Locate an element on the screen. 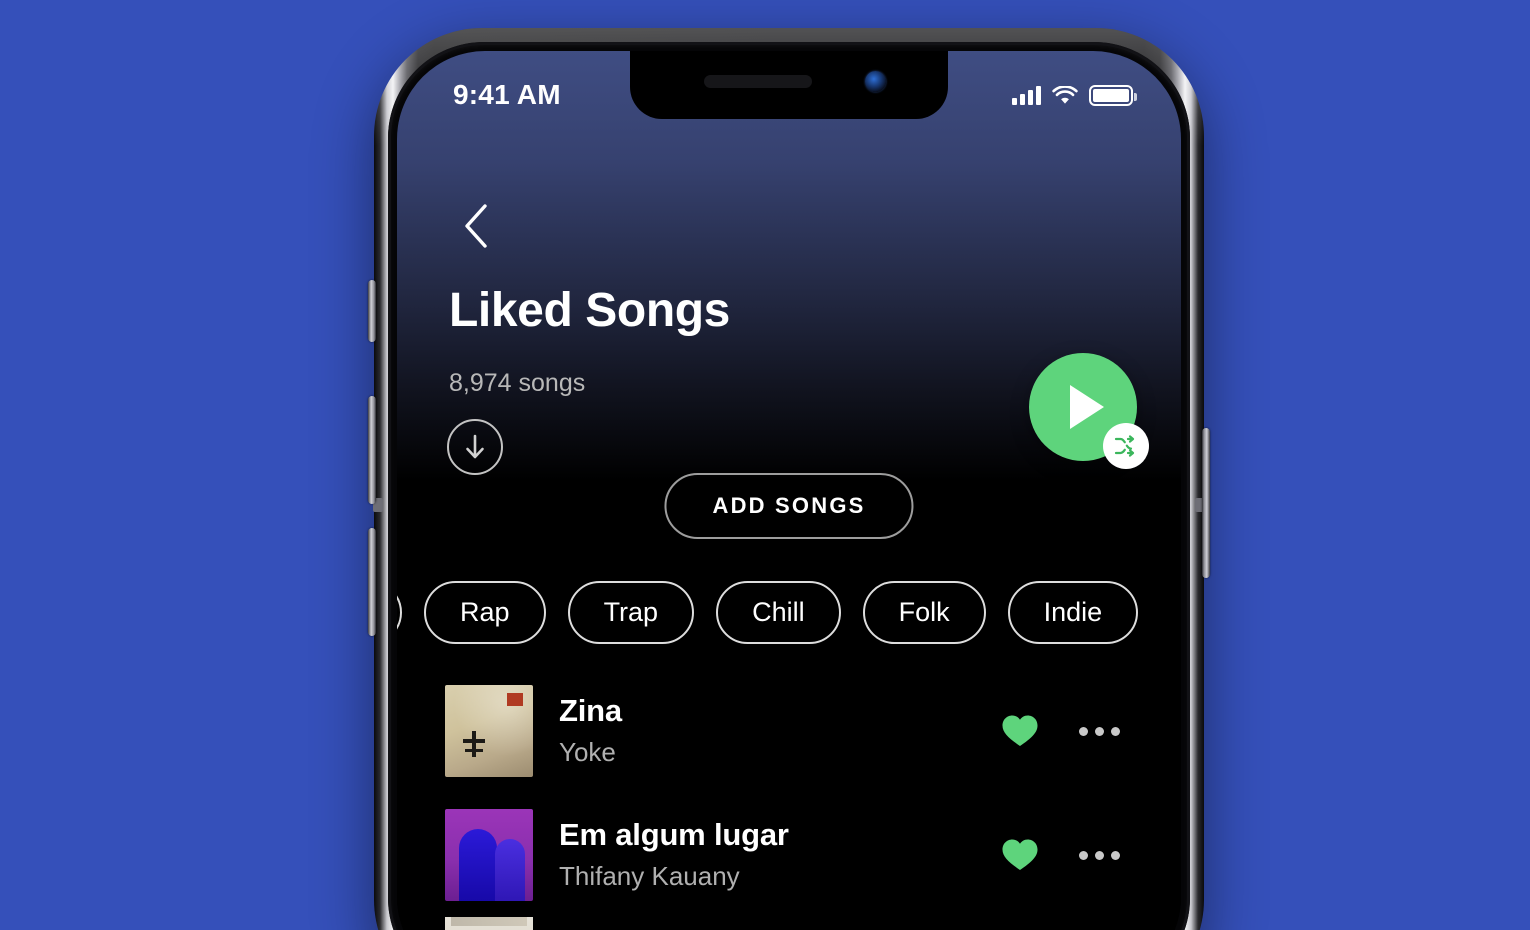  wifi-icon is located at coordinates (1065, 94).